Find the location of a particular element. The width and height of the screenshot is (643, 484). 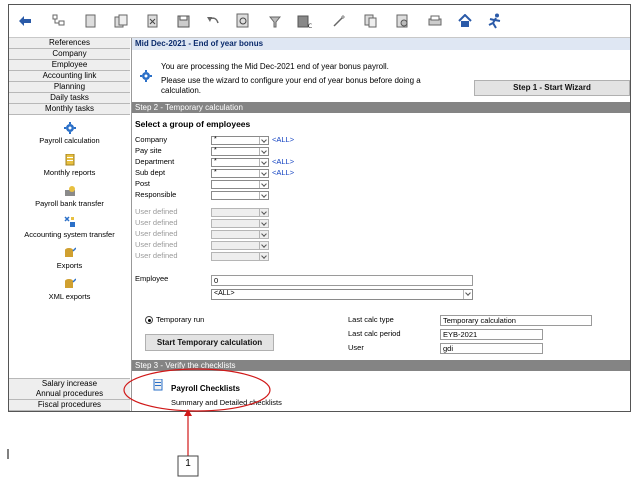

highlight-ellipse is located at coordinates (197, 390).